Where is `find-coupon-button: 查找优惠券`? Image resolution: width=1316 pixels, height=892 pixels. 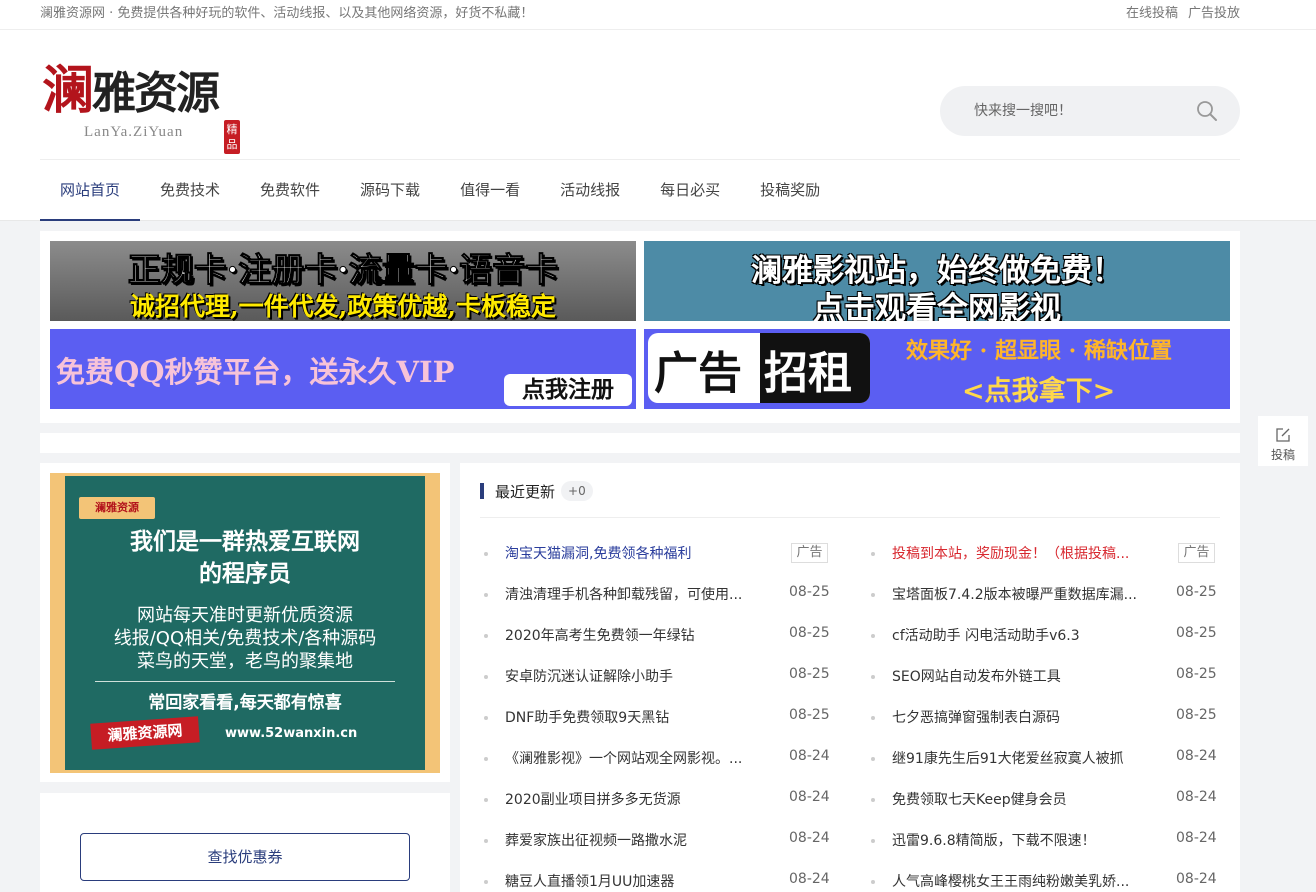
find-coupon-button: 查找优惠券 is located at coordinates (245, 857).